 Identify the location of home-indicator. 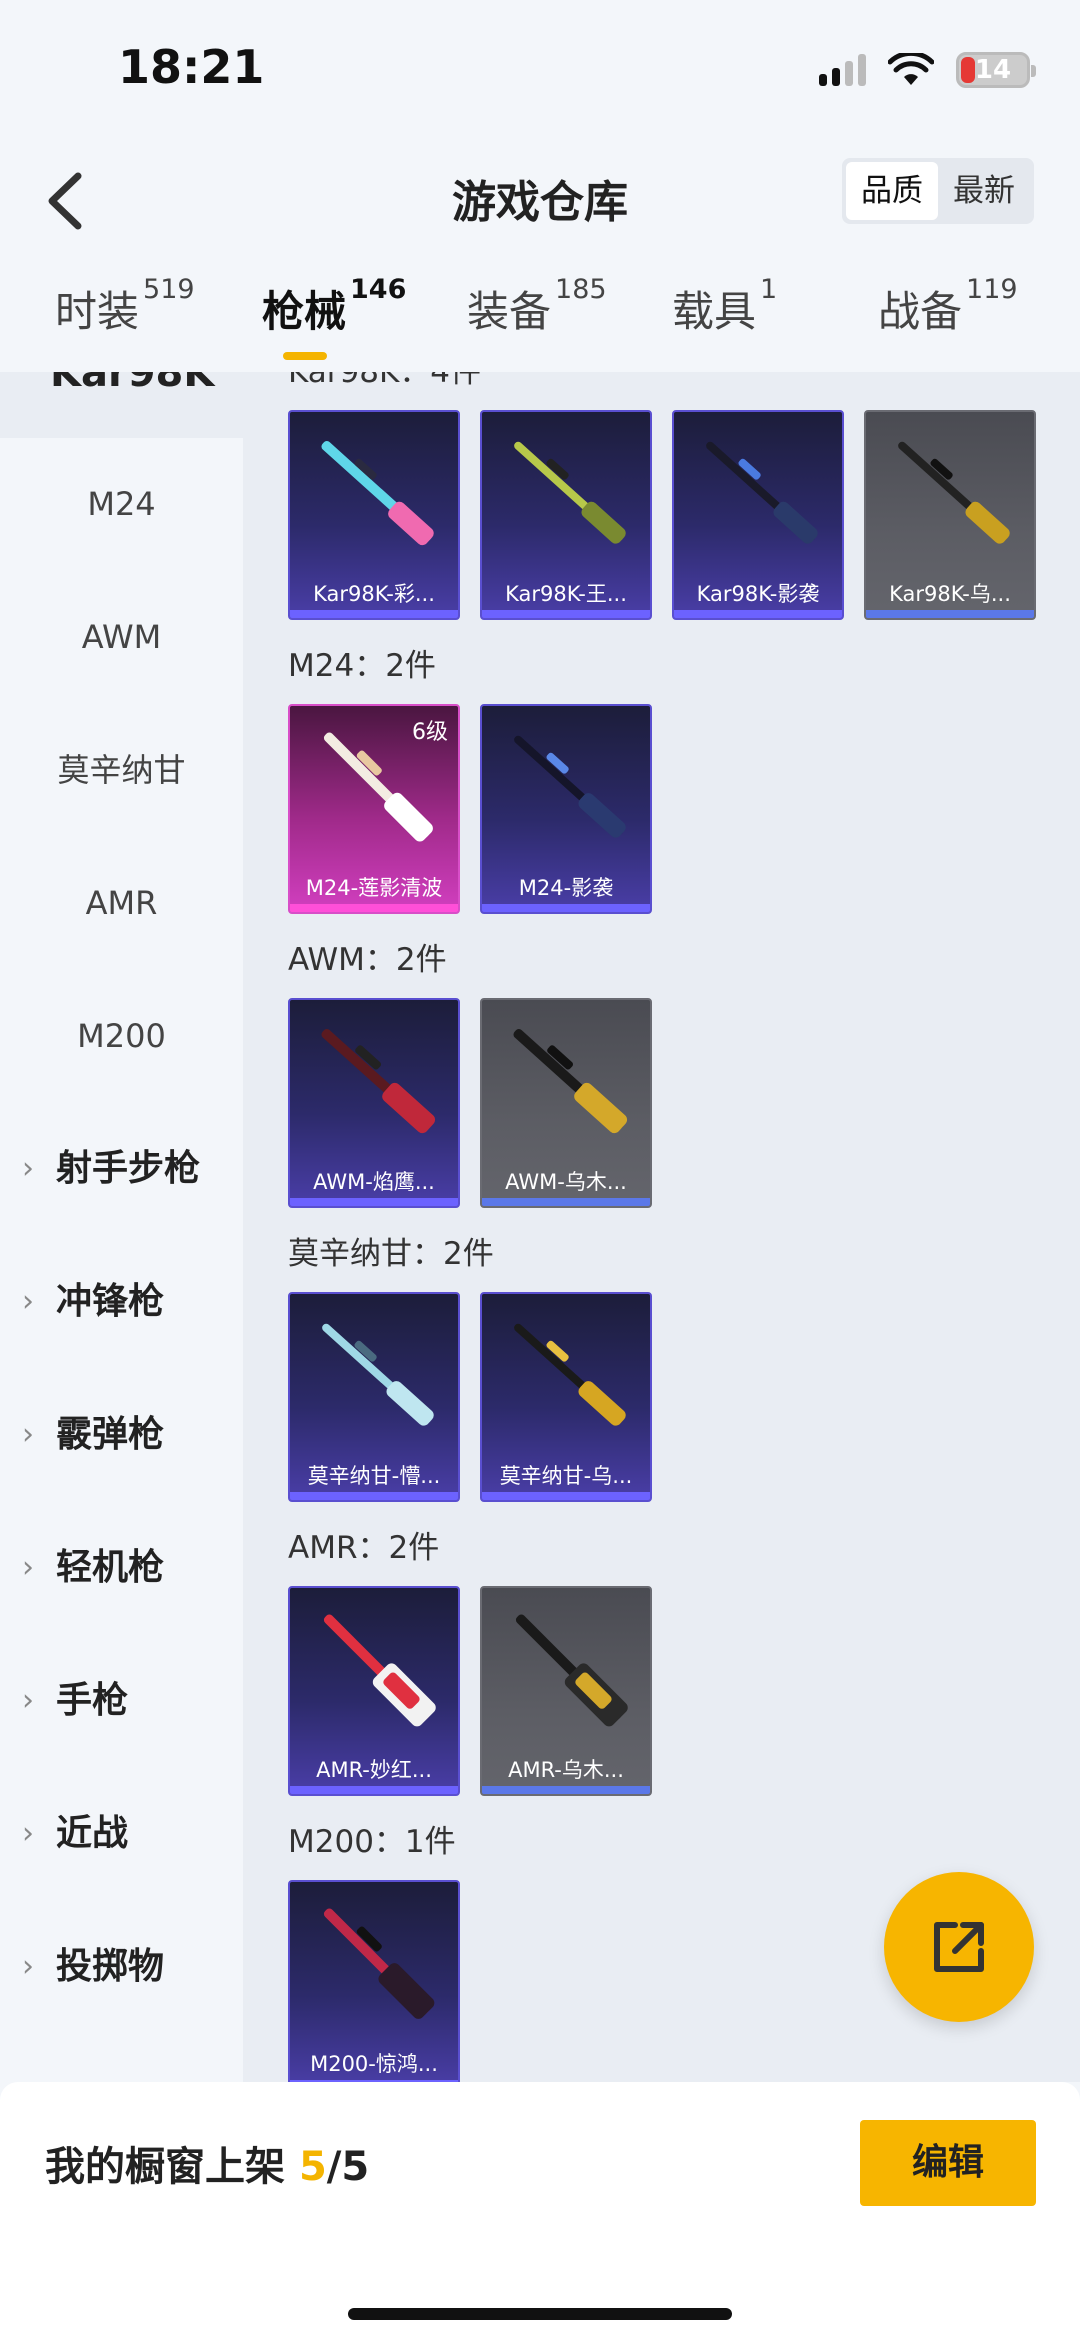
(540, 2314).